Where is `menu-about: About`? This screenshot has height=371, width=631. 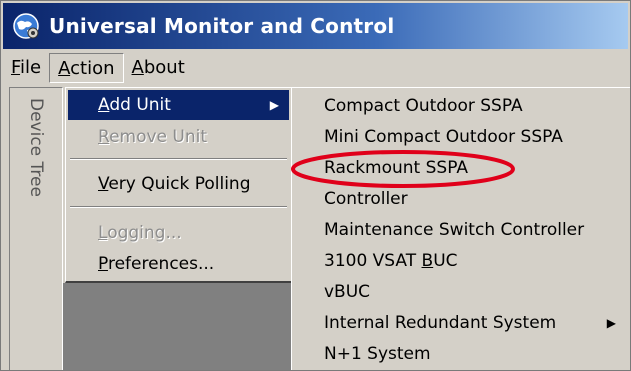 menu-about: About is located at coordinates (158, 68).